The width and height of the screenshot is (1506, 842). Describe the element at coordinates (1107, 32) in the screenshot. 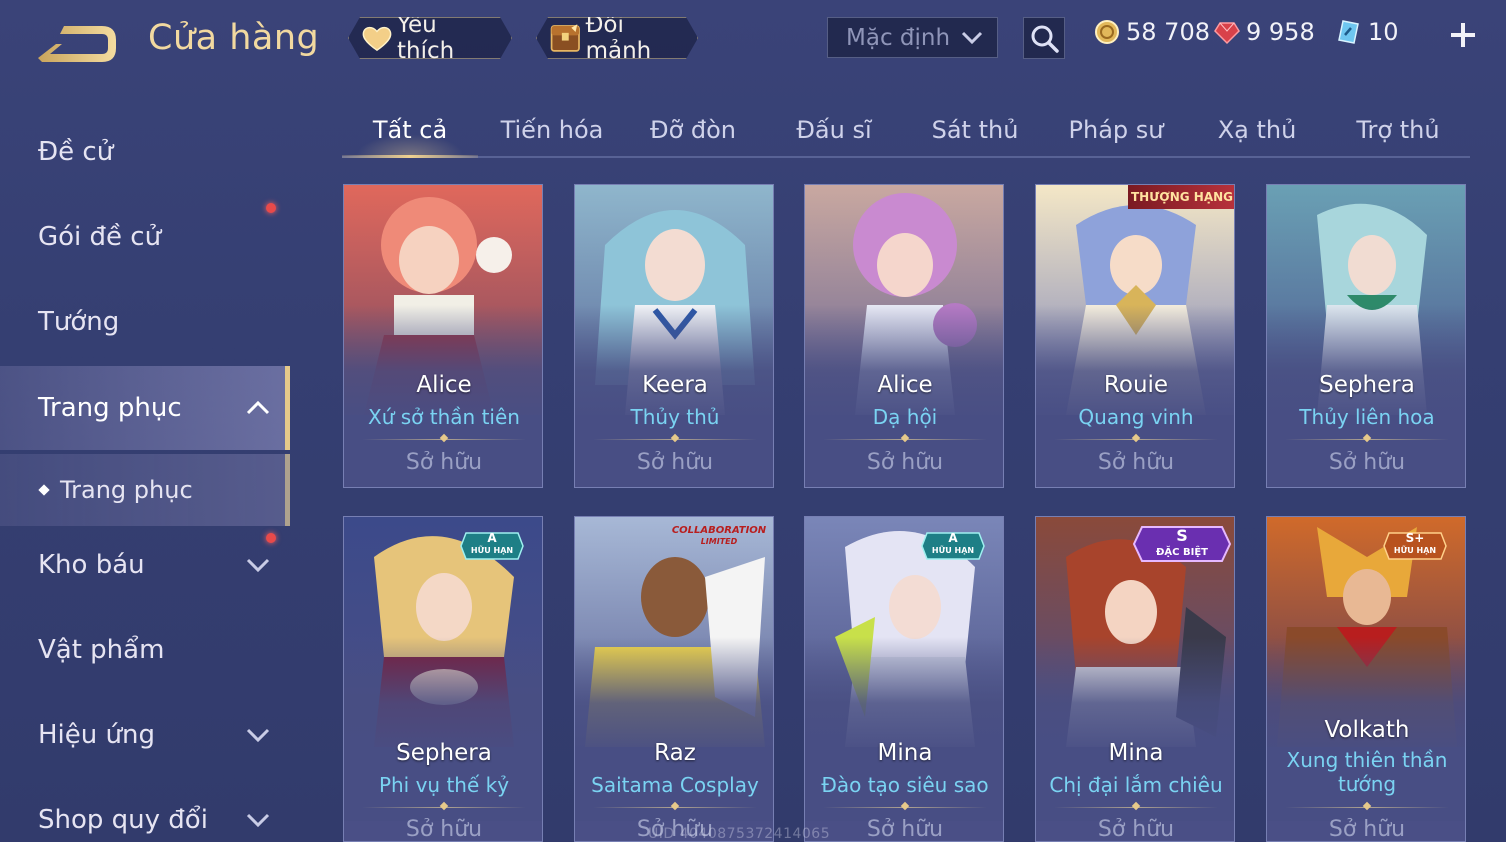

I see `gold-coin-icon` at that location.